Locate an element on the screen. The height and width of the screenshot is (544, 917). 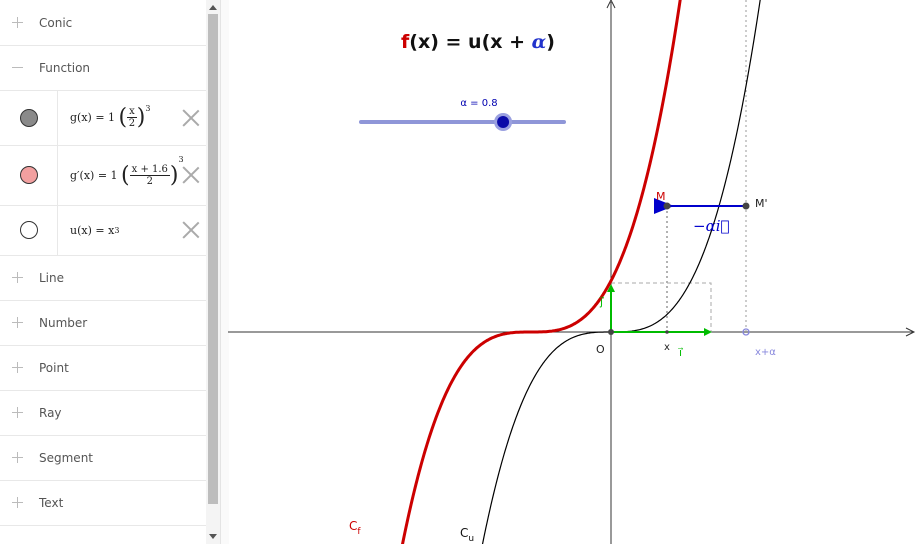
point-M is located at coordinates (667, 206).